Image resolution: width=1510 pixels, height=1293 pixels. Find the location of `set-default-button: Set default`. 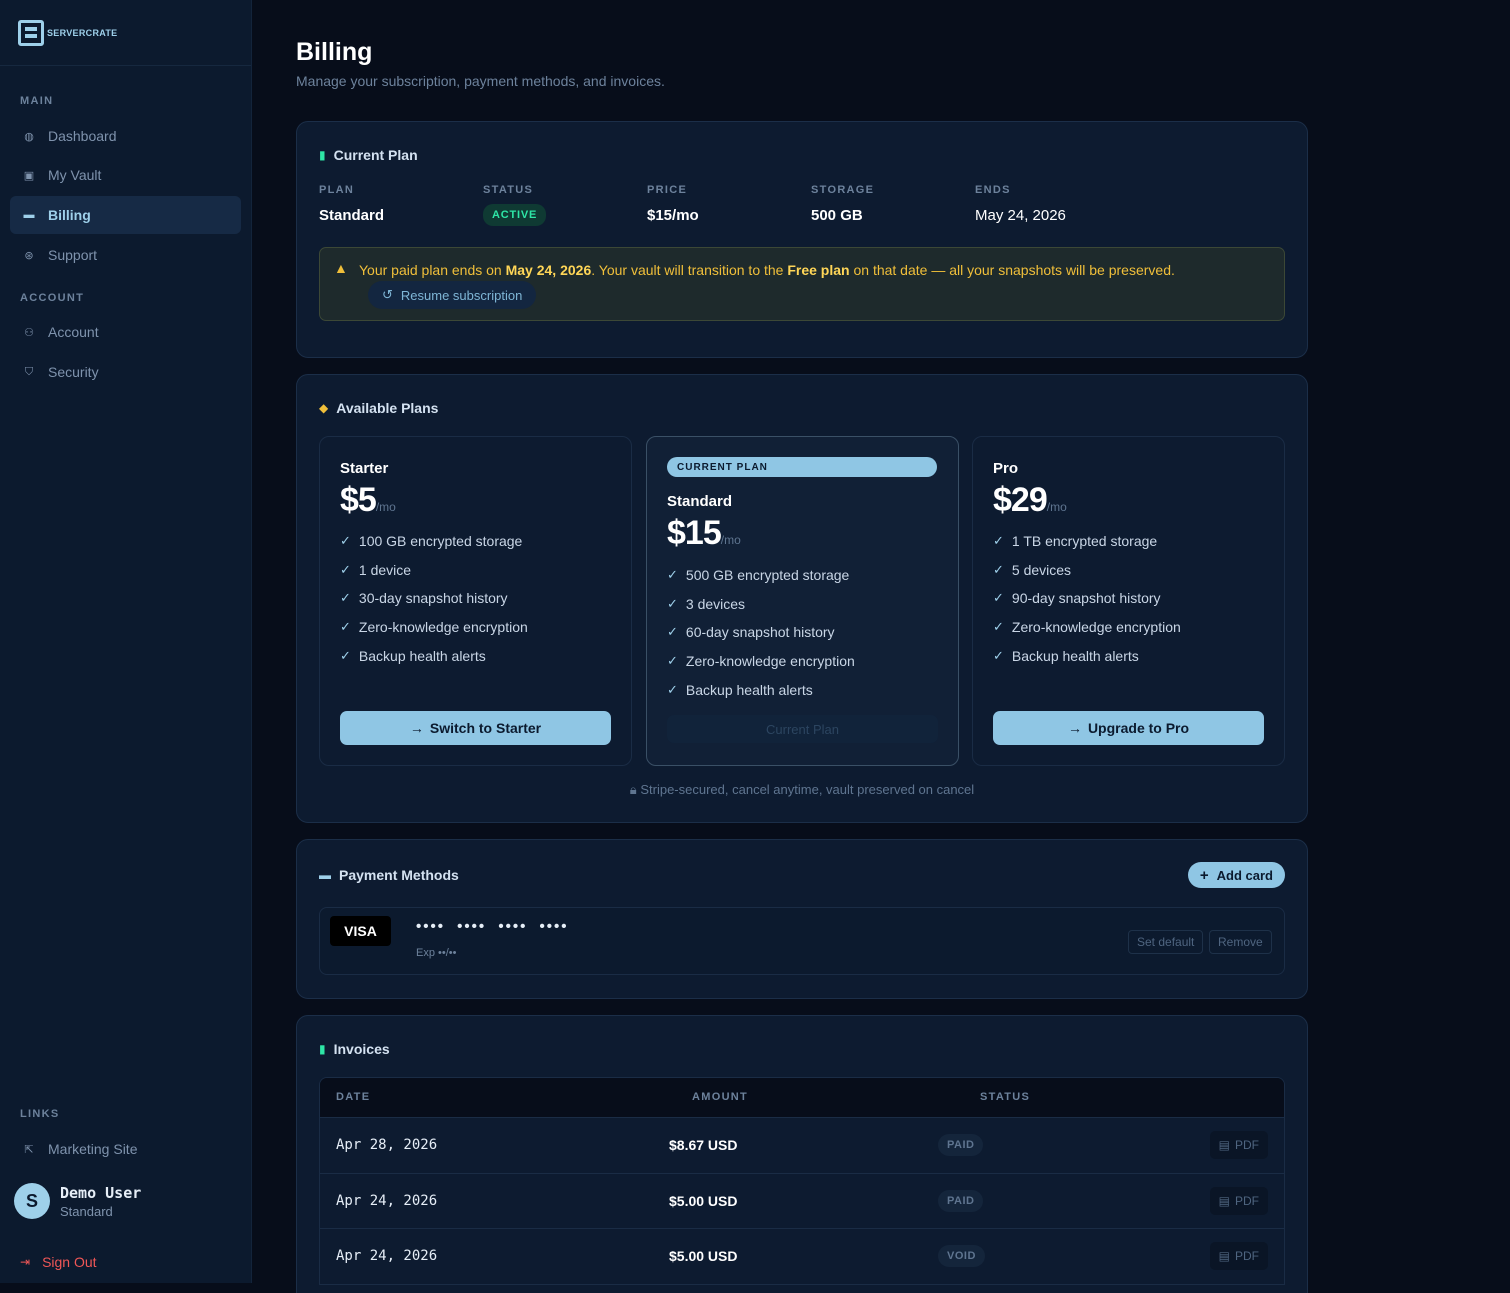

set-default-button: Set default is located at coordinates (1166, 942).